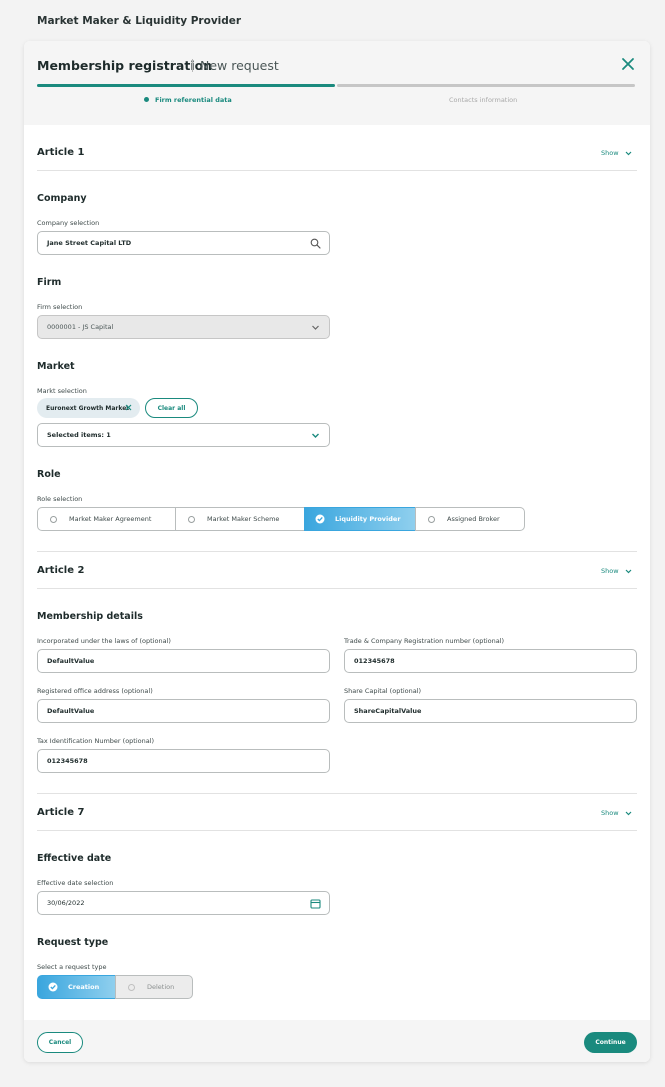 This screenshot has height=1087, width=665. I want to click on office-address-label: Registered office address (optional), so click(95, 691).